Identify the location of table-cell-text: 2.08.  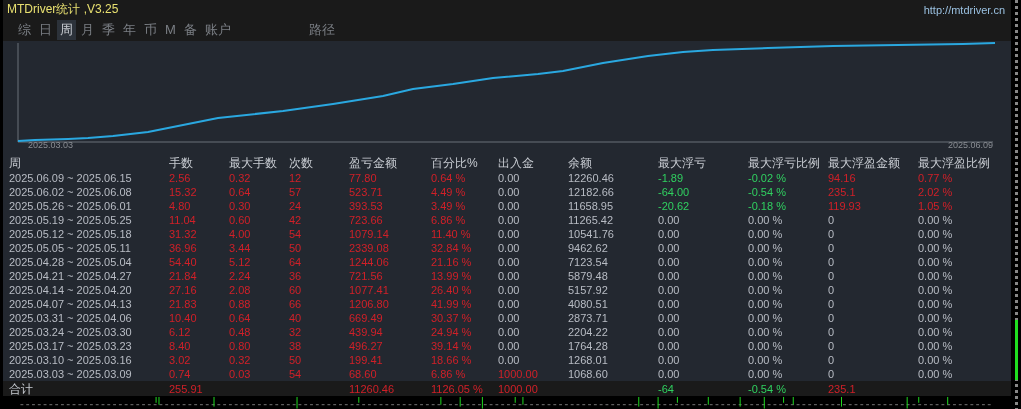
(240, 289).